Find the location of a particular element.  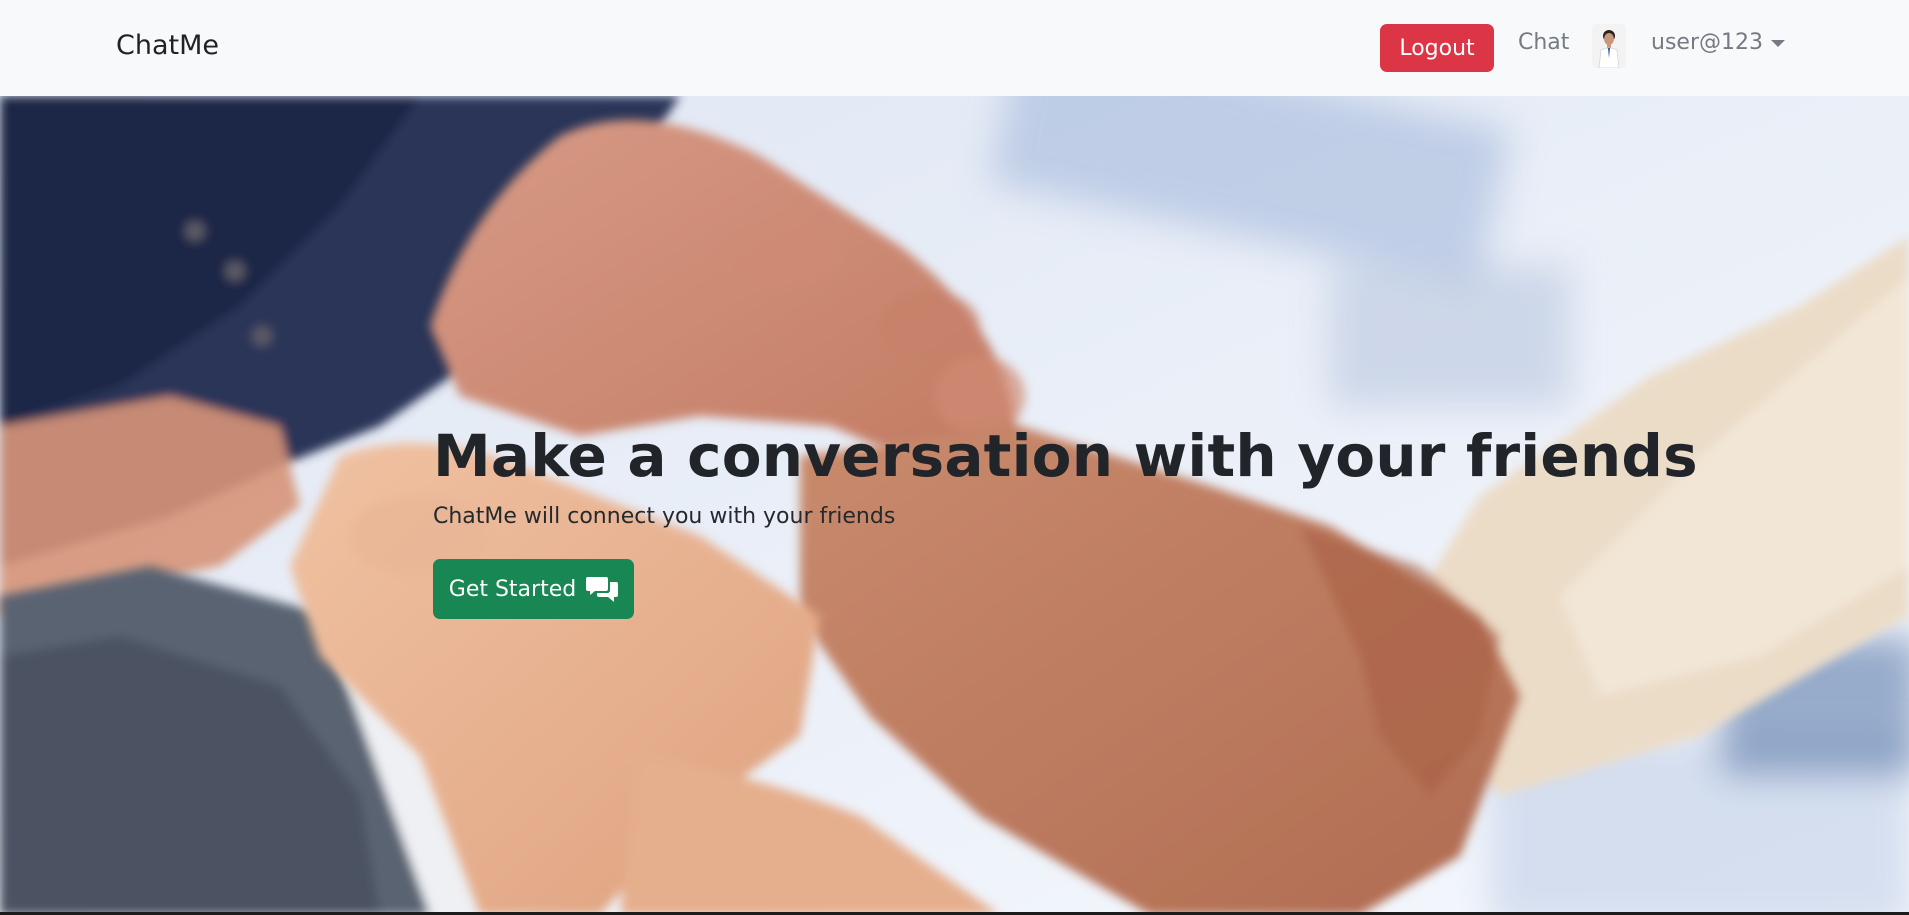

nav-chat-link: Chat is located at coordinates (1543, 42).